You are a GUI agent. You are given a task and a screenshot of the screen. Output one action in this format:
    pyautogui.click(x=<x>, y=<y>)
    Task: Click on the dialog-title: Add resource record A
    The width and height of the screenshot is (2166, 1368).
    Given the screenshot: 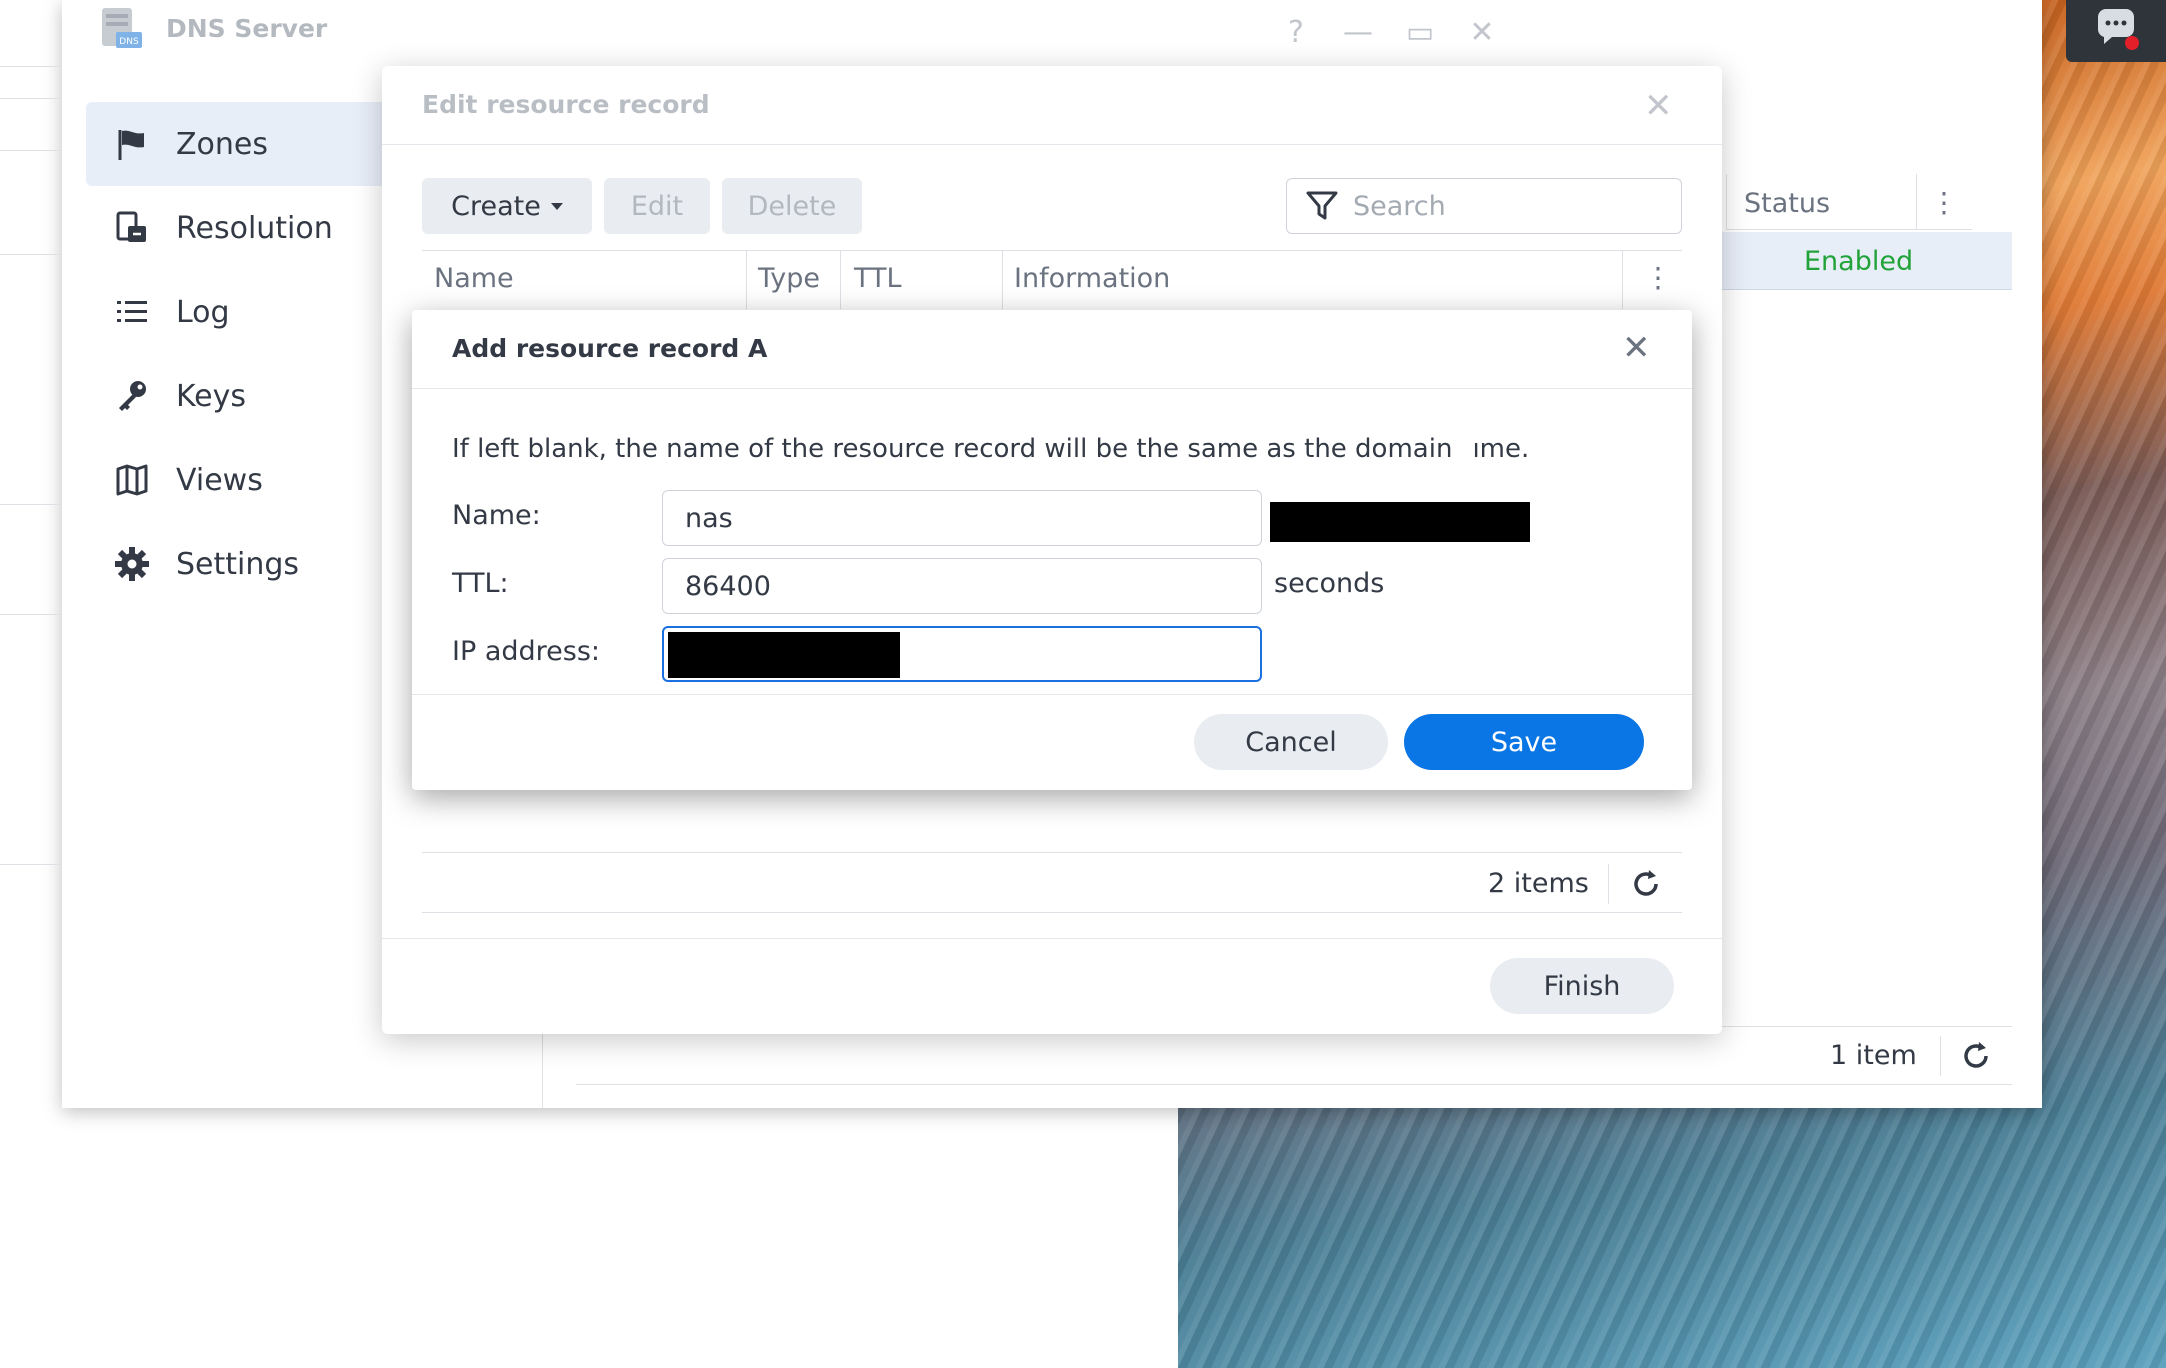 What is the action you would take?
    pyautogui.click(x=610, y=348)
    